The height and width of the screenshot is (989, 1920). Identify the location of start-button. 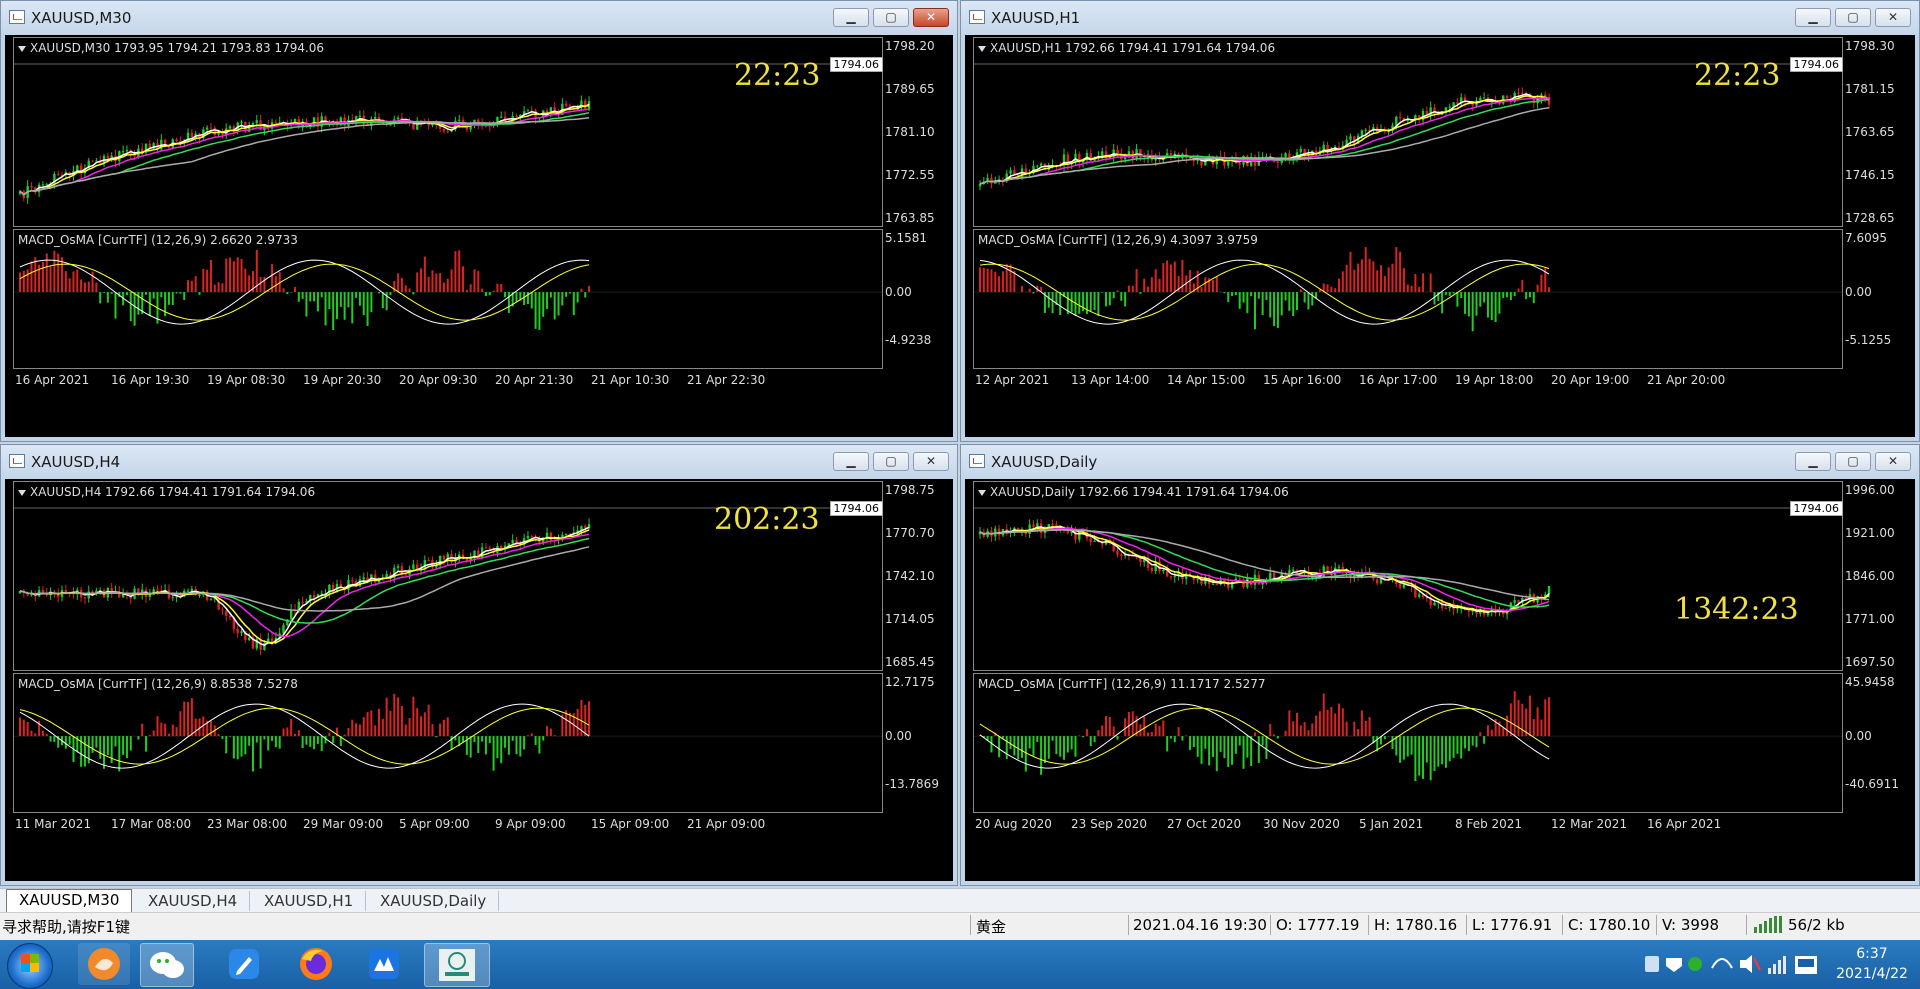
(30, 966).